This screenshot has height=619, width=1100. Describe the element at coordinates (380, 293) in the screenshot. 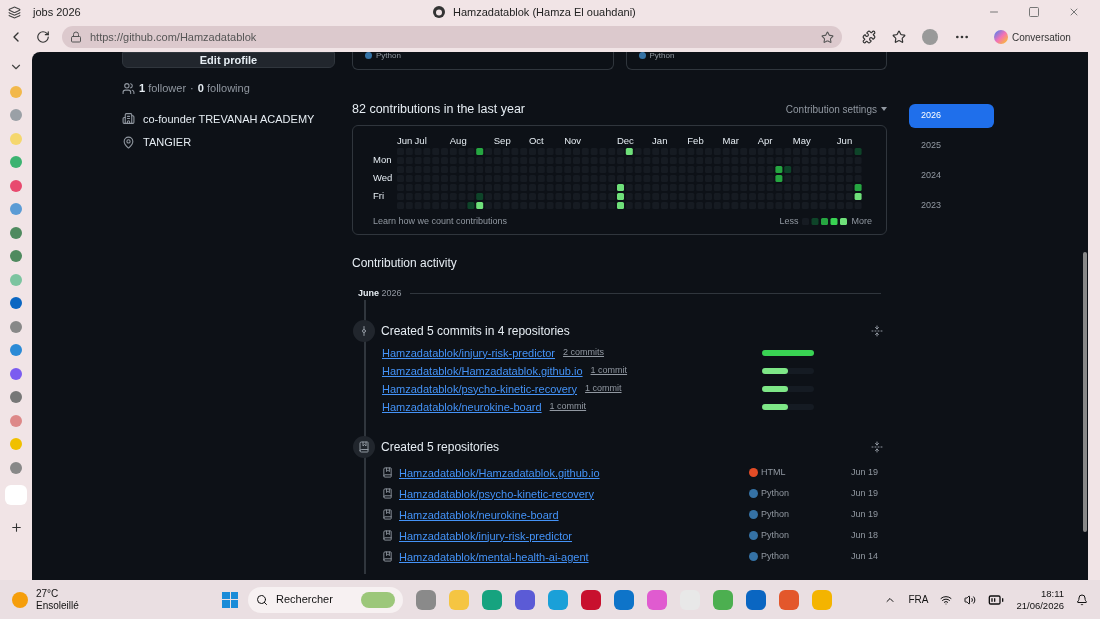

I see `month-heading: June 2026` at that location.